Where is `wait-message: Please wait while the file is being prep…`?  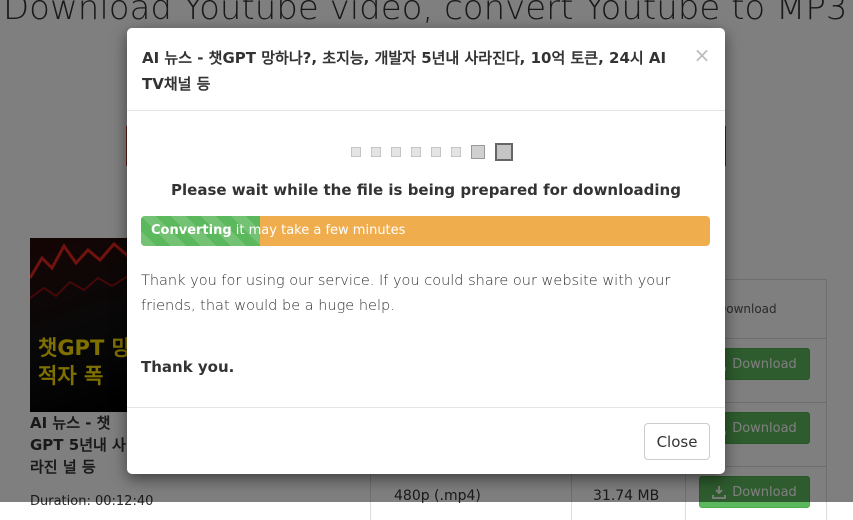 wait-message: Please wait while the file is being prep… is located at coordinates (426, 190).